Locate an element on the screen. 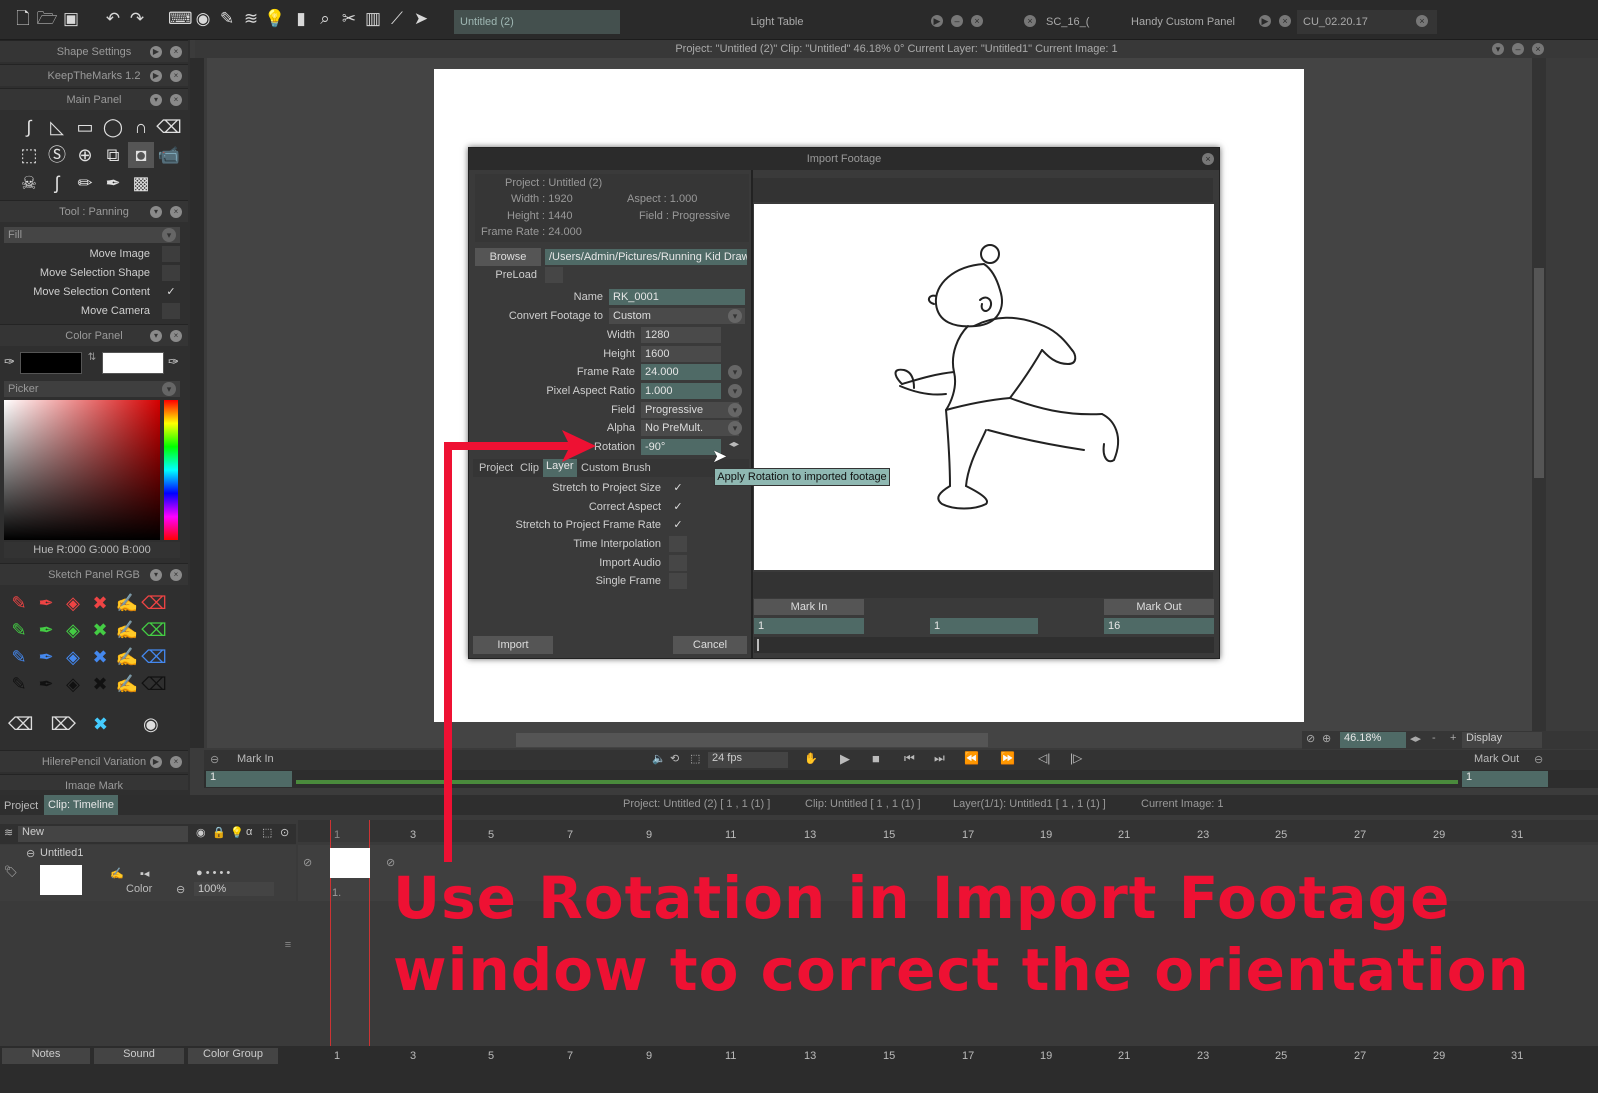 The width and height of the screenshot is (1598, 1093). annotation-line-2: window to correct the orientation is located at coordinates (961, 970).